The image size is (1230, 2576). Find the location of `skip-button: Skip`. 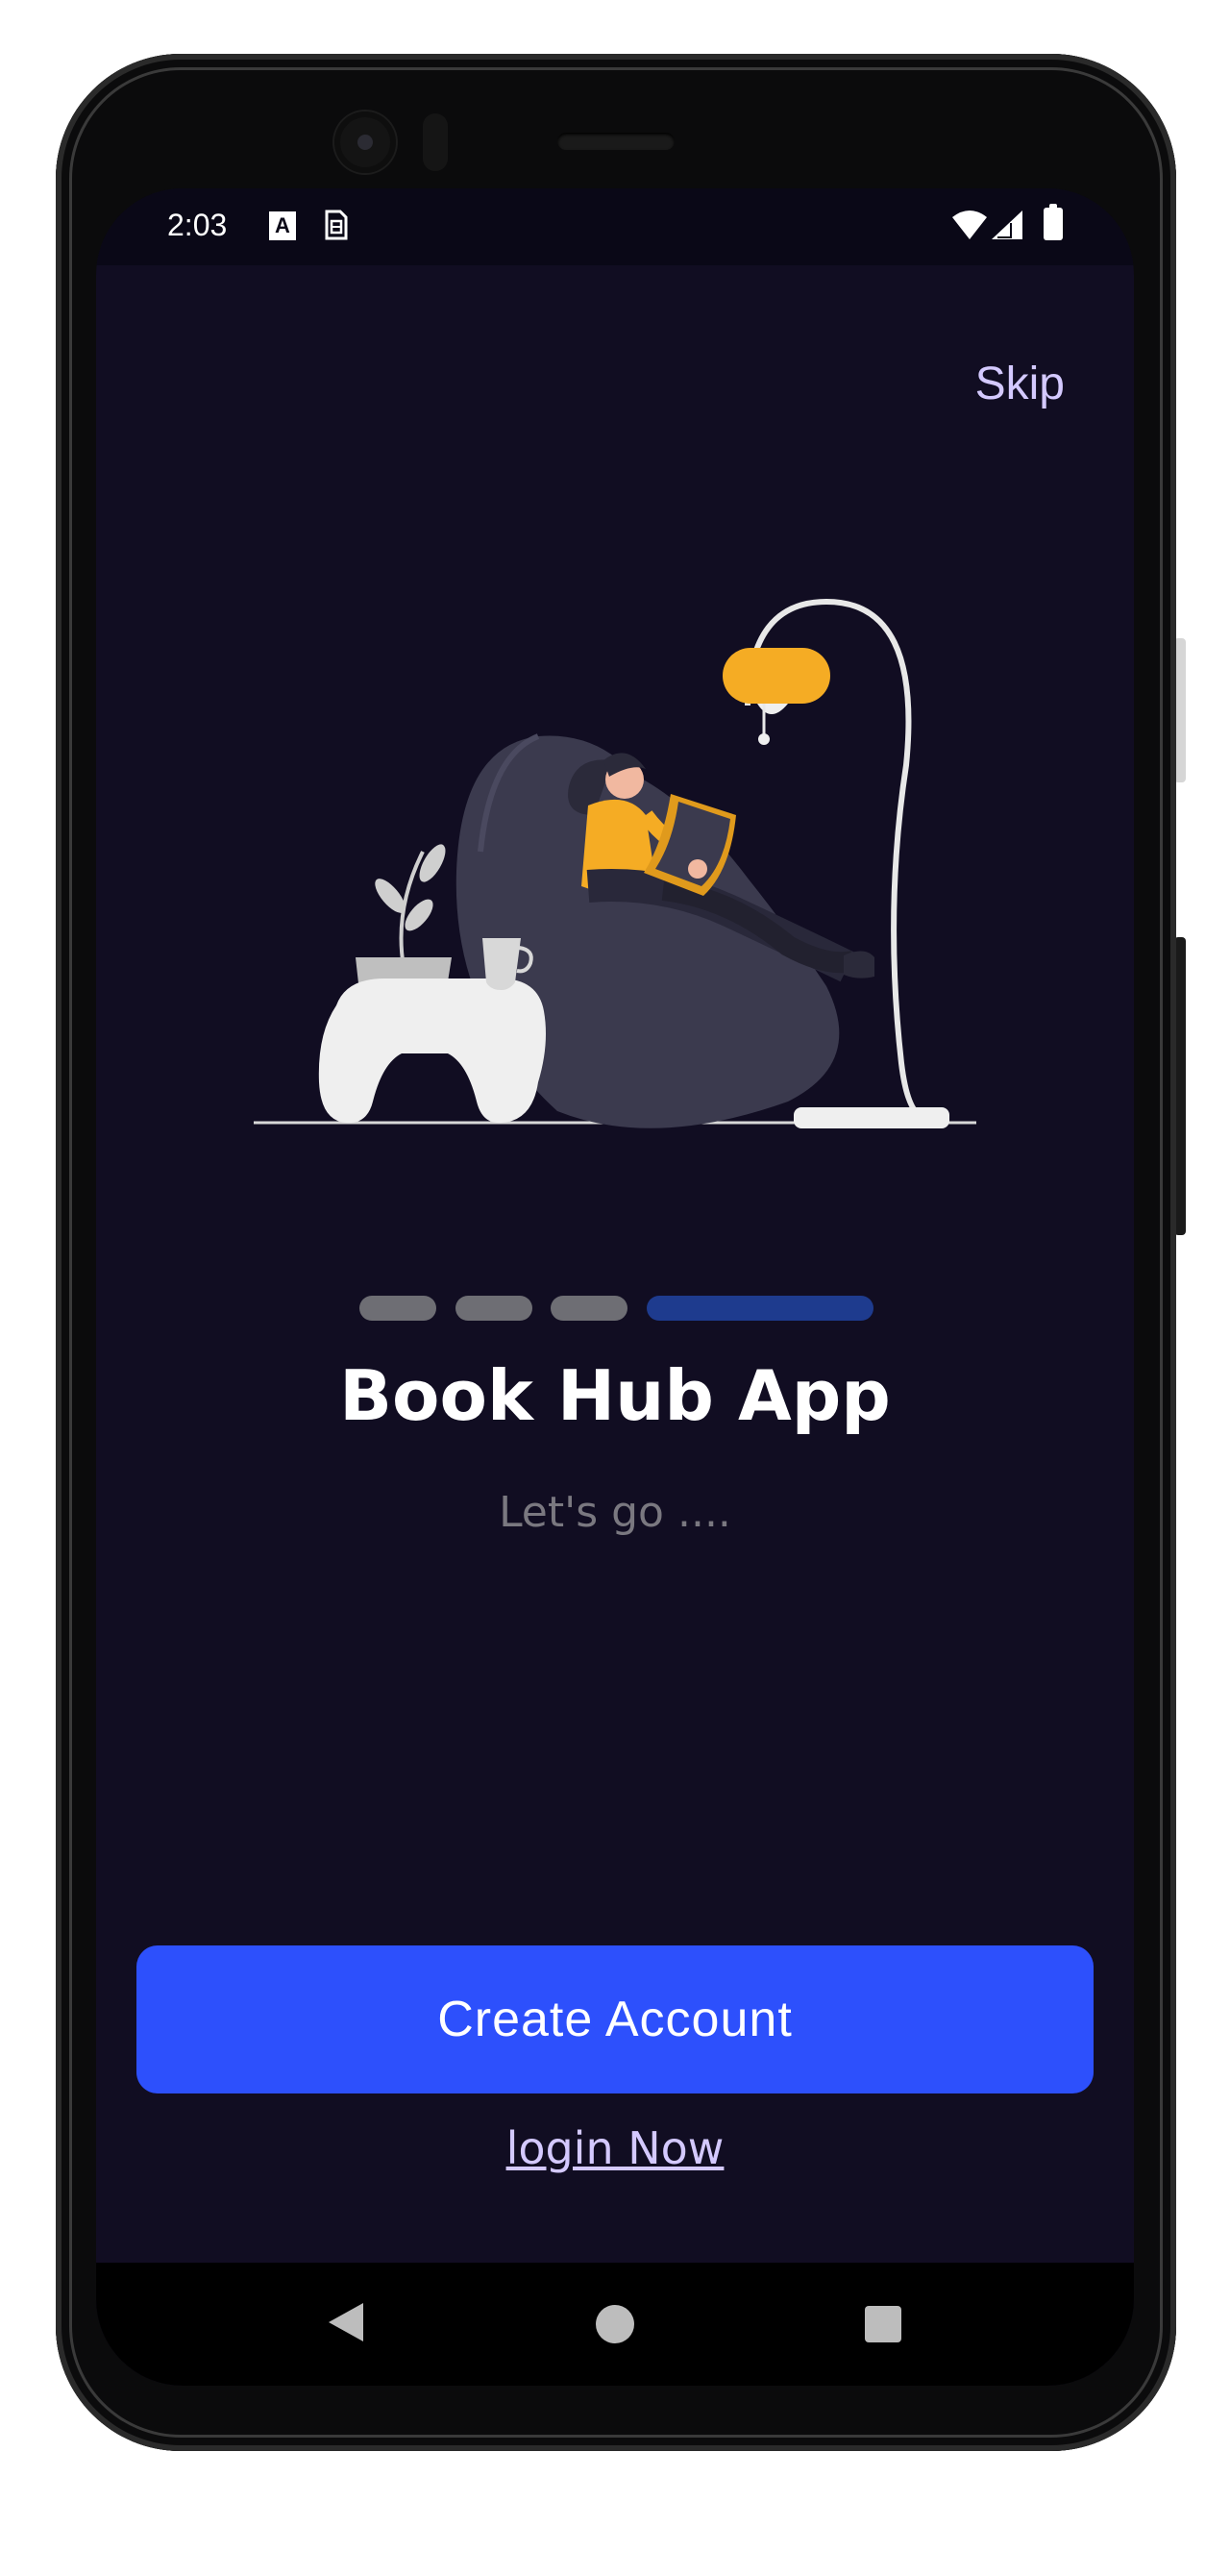

skip-button: Skip is located at coordinates (1020, 384).